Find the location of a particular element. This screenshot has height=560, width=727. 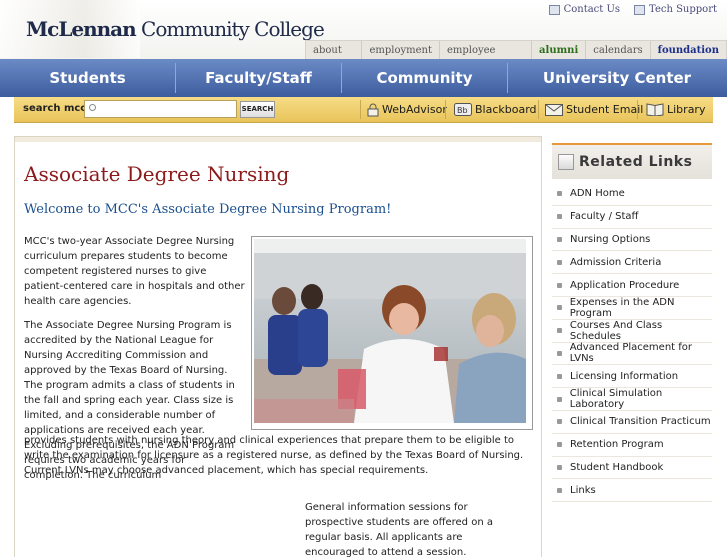

related-link-application-procedure: Application Procedure is located at coordinates (632, 285).